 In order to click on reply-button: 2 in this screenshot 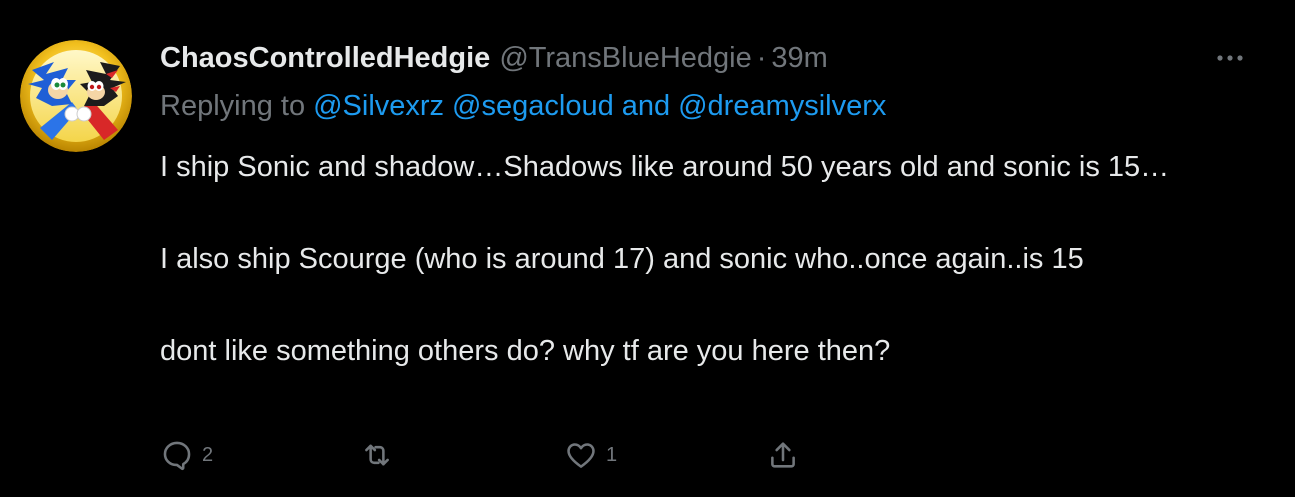, I will do `click(186, 455)`.